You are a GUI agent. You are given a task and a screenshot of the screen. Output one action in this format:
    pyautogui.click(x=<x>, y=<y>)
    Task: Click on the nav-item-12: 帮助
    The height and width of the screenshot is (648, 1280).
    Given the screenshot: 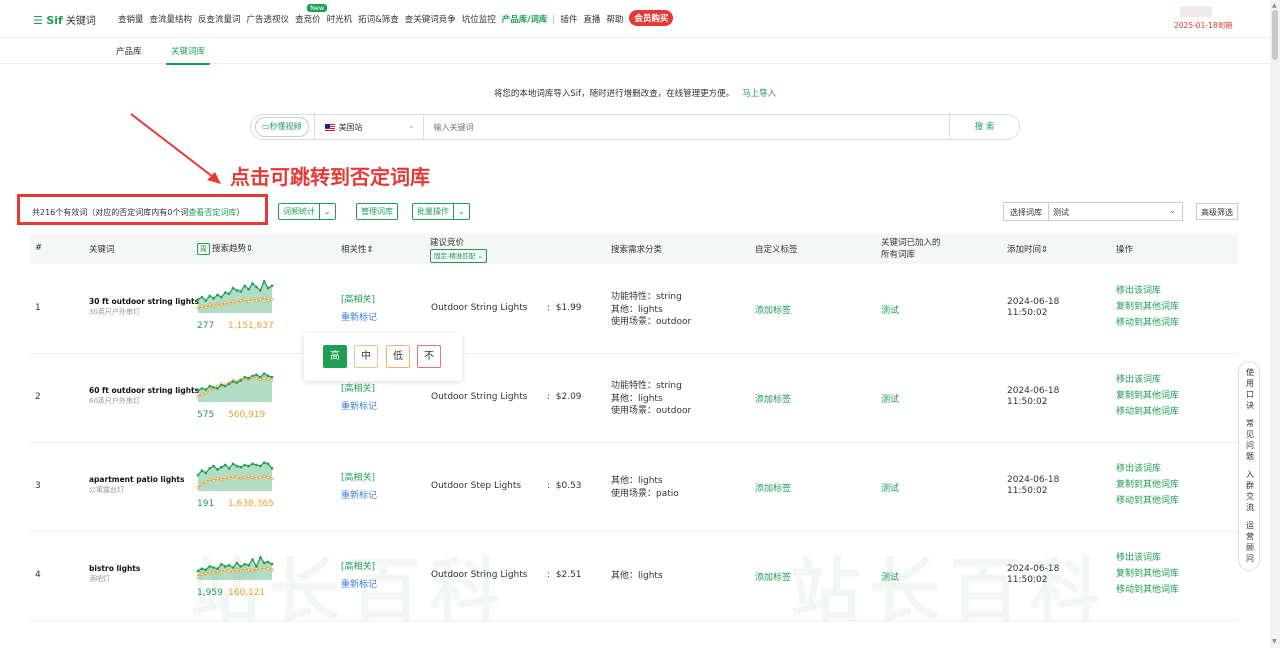 What is the action you would take?
    pyautogui.click(x=614, y=19)
    